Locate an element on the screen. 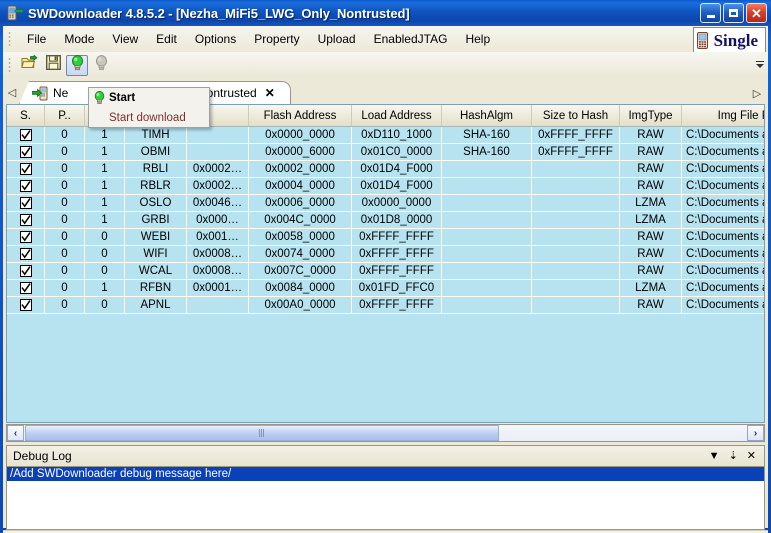 The width and height of the screenshot is (771, 533). table-header-s: S. is located at coordinates (26, 115).